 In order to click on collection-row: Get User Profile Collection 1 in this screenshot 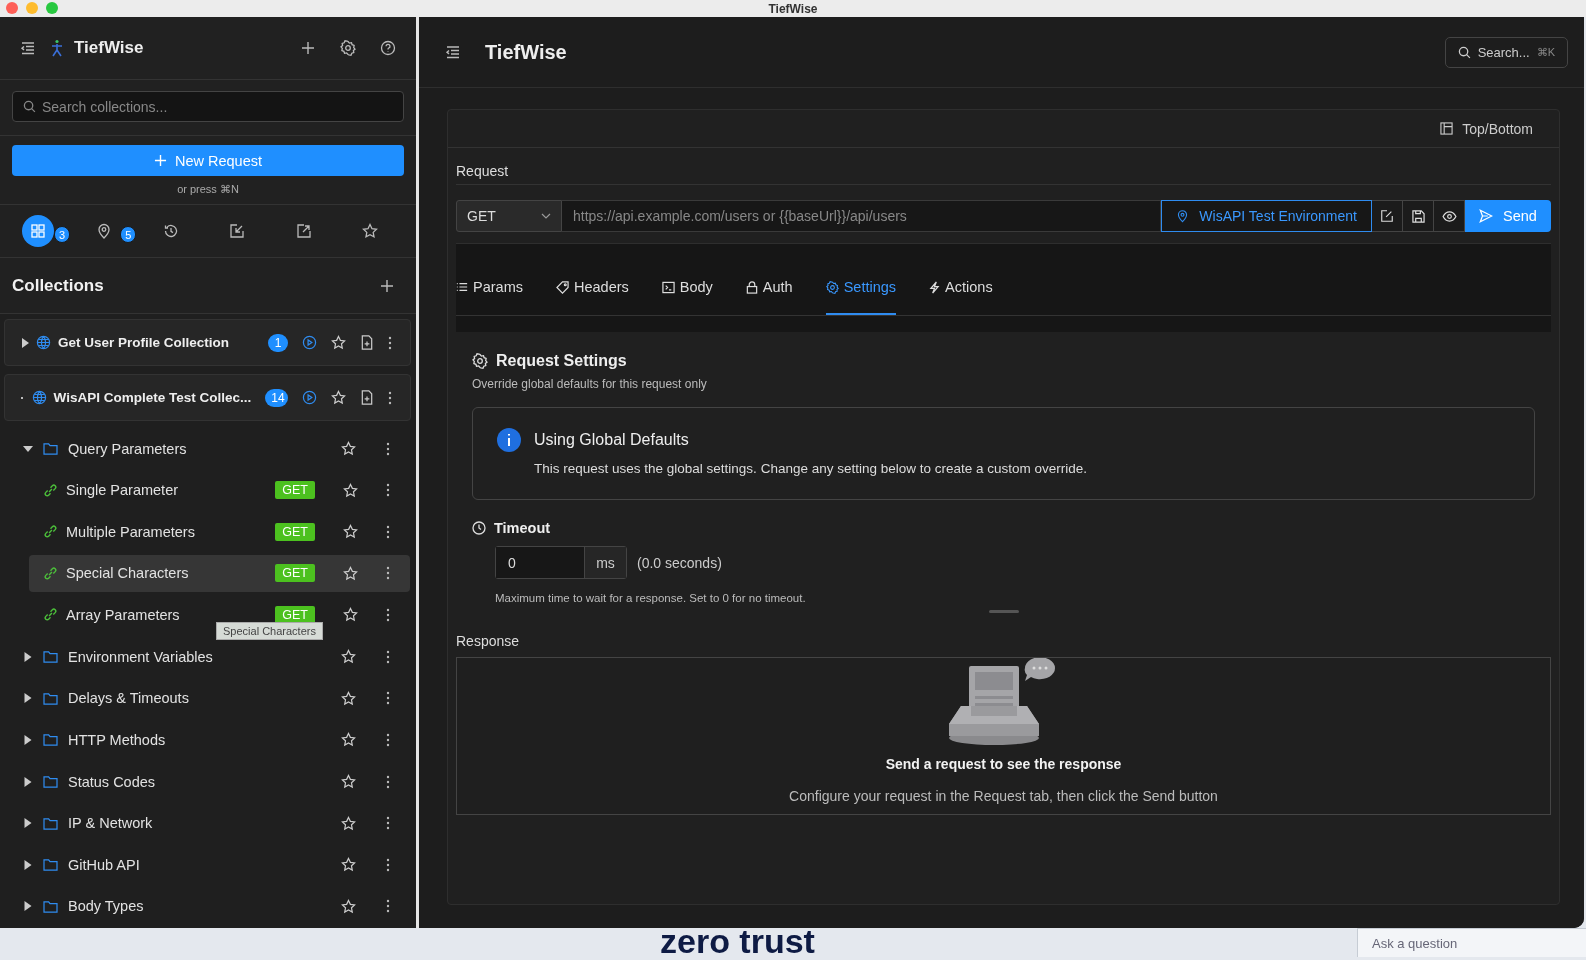, I will do `click(207, 342)`.